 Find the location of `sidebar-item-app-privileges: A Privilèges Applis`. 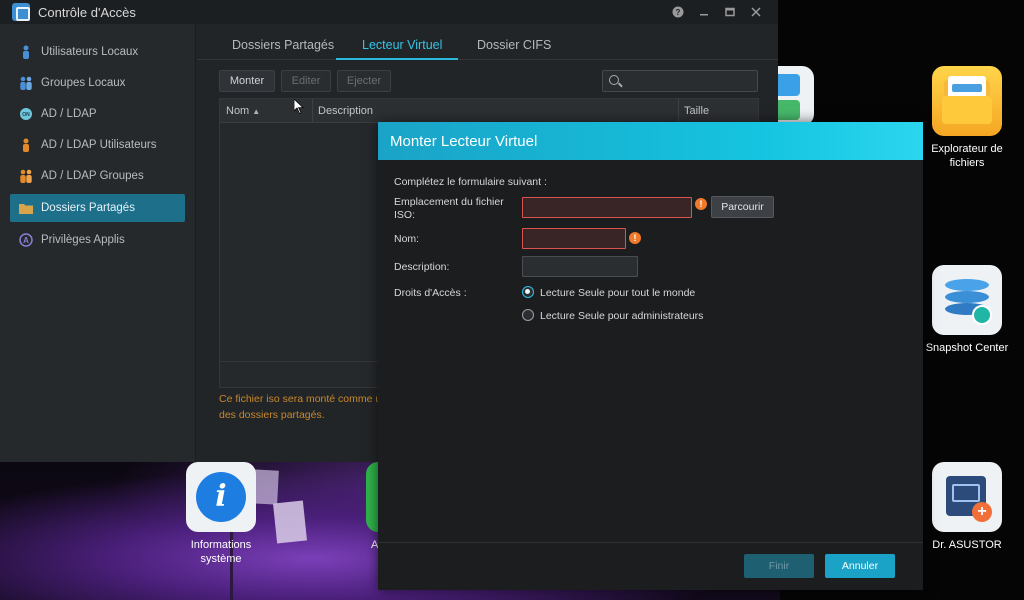

sidebar-item-app-privileges: A Privilèges Applis is located at coordinates (97, 240).